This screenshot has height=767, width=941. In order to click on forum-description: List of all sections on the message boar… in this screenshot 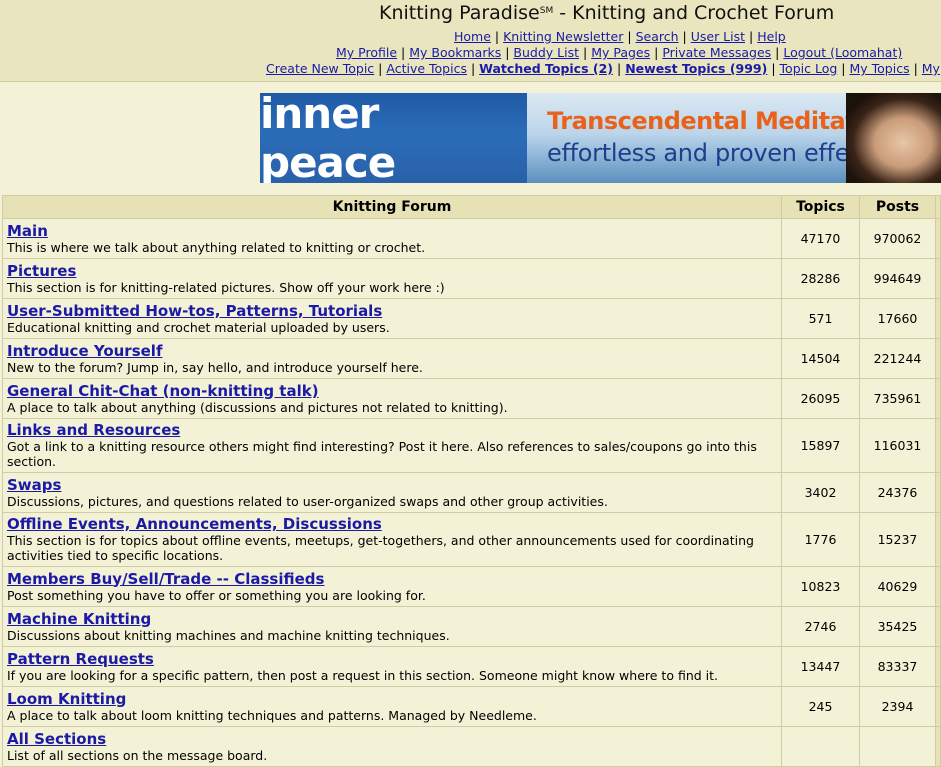, I will do `click(137, 755)`.